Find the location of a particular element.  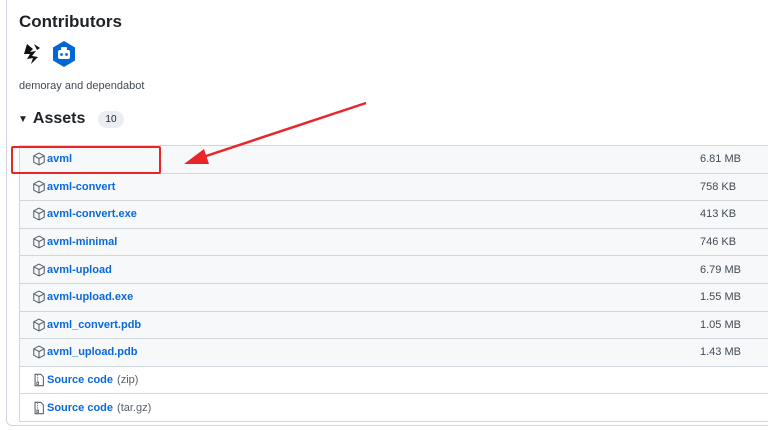

asset-row: avml-upload 6.79 MB is located at coordinates (394, 270).